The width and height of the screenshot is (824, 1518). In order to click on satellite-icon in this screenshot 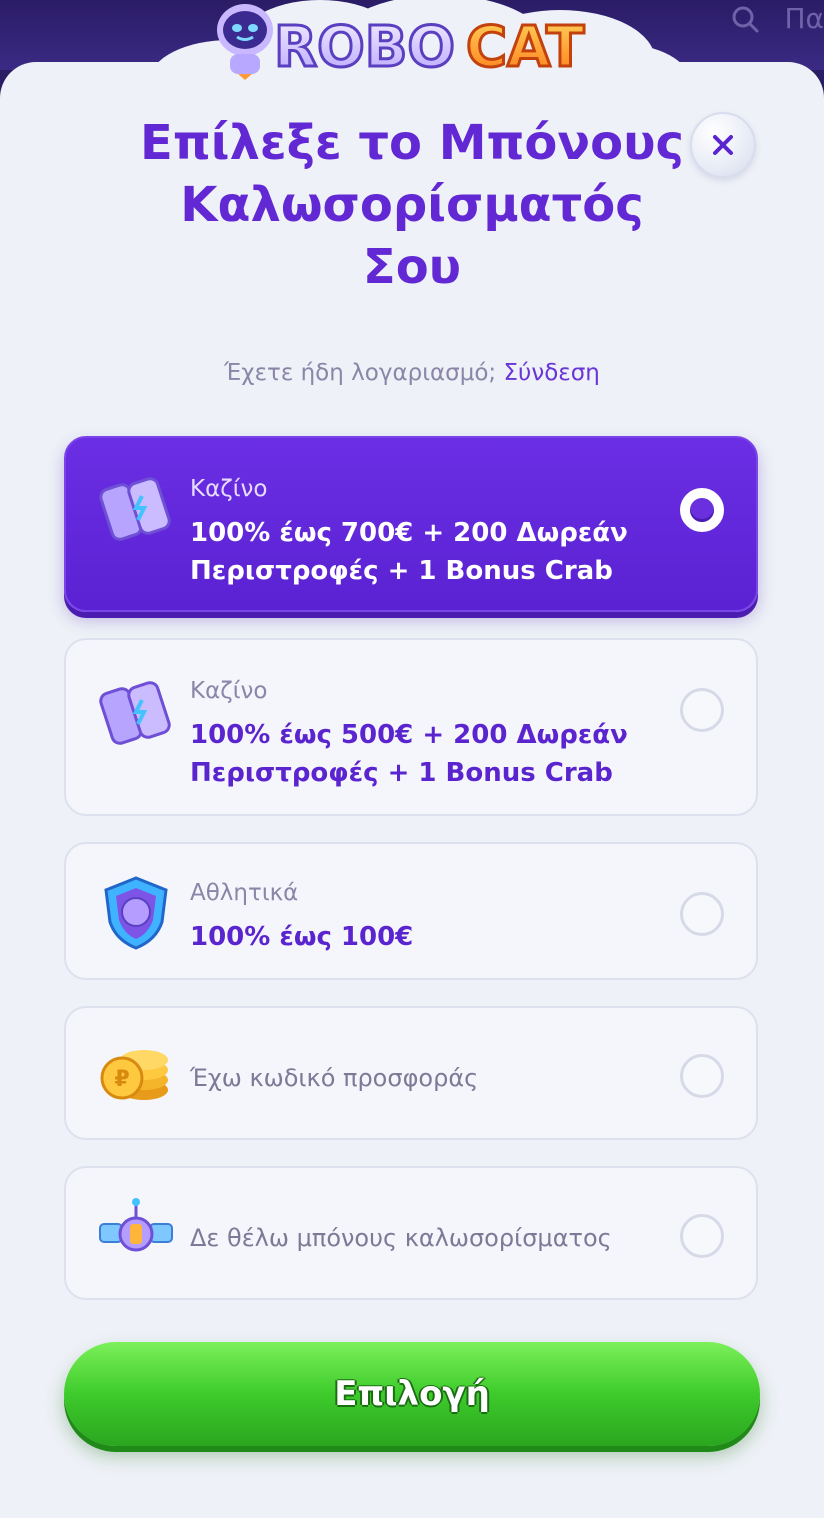, I will do `click(136, 1225)`.